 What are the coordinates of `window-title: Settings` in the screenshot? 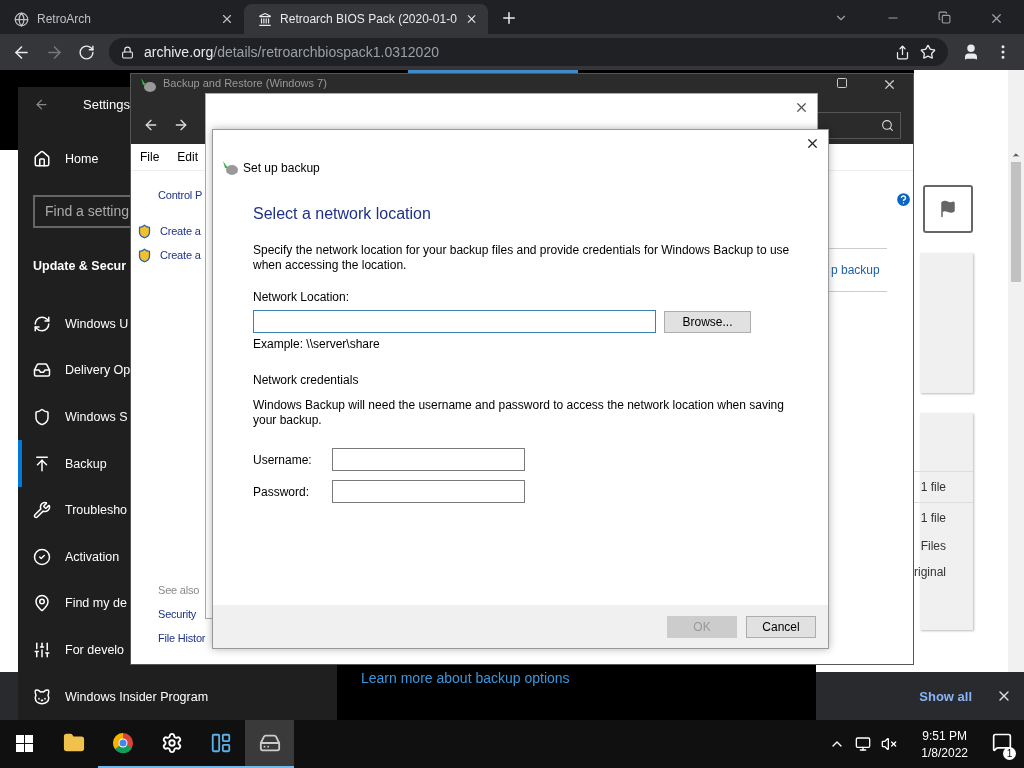 It's located at (106, 104).